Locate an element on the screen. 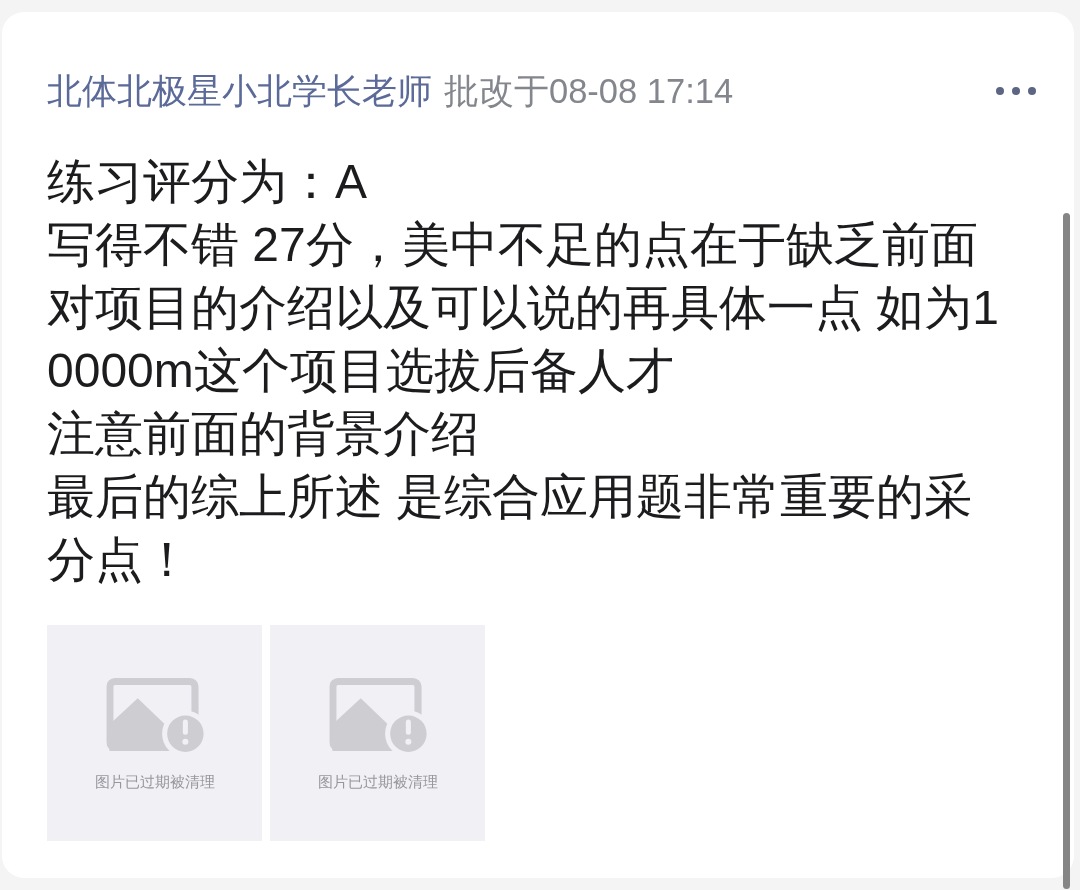 The image size is (1080, 890). comment-text: 最后的综上所述 是综合应用题非常重要的采分点！ is located at coordinates (510, 528).